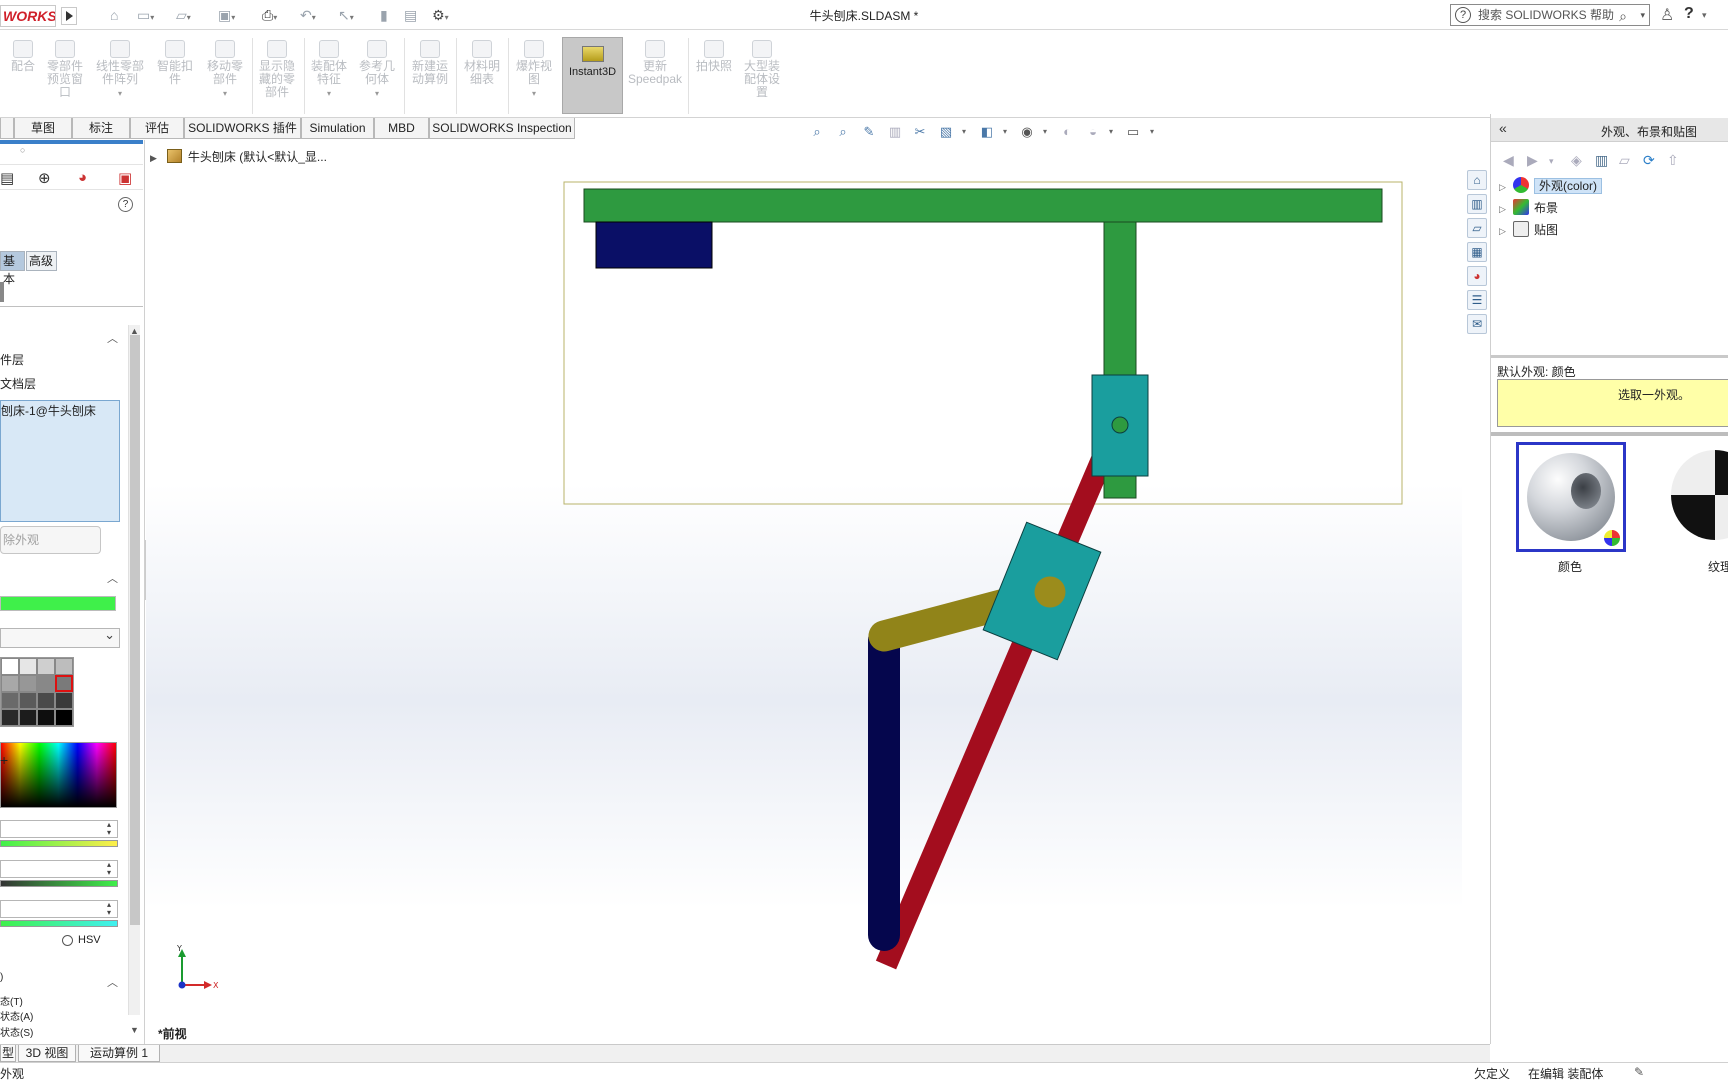  I want to click on green-slider, so click(59, 883).